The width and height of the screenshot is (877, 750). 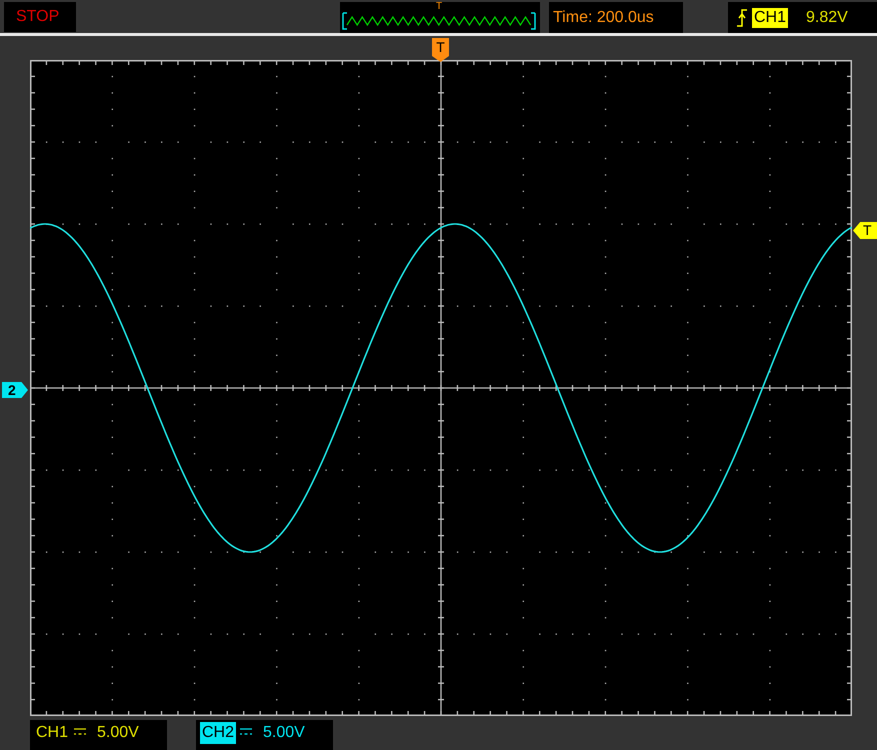 What do you see at coordinates (770, 18) in the screenshot?
I see `trigger-channel: CH1` at bounding box center [770, 18].